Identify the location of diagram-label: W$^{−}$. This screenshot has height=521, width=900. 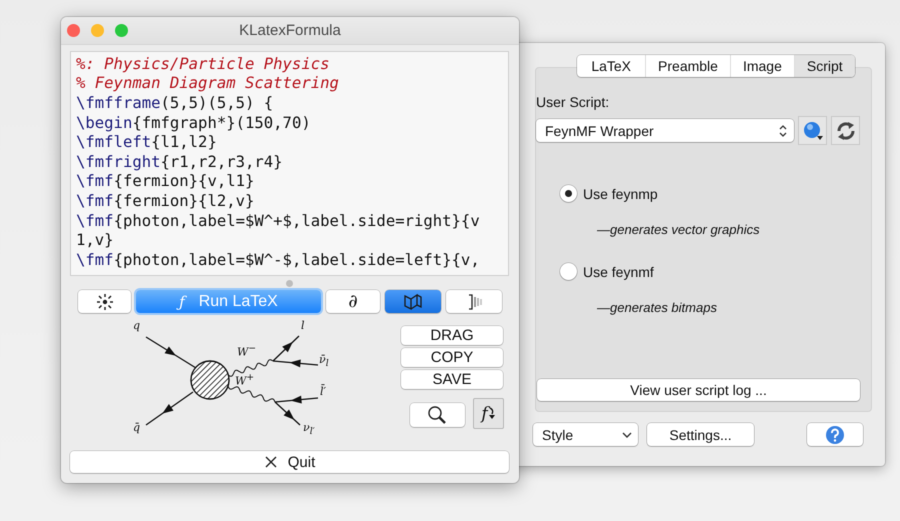
(246, 350).